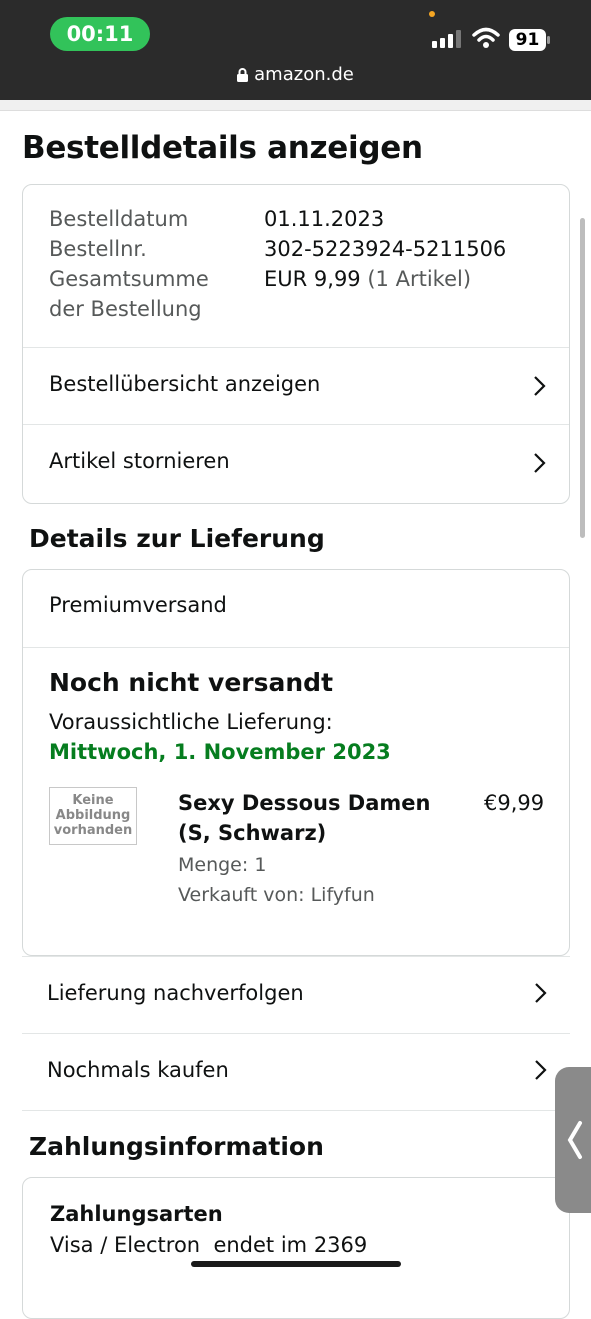 This screenshot has width=591, height=1319. Describe the element at coordinates (295, 50) in the screenshot. I see `browser-status-bar: 00:11 91 amazon.de` at that location.